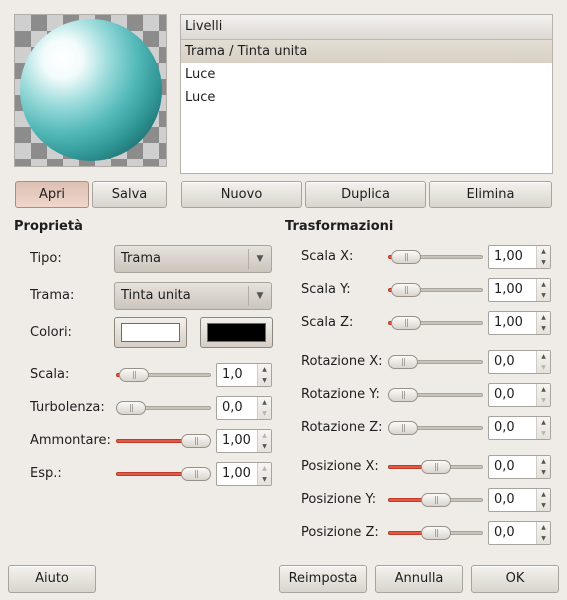  Describe the element at coordinates (327, 256) in the screenshot. I see `scale-x-label: Scala X:` at that location.